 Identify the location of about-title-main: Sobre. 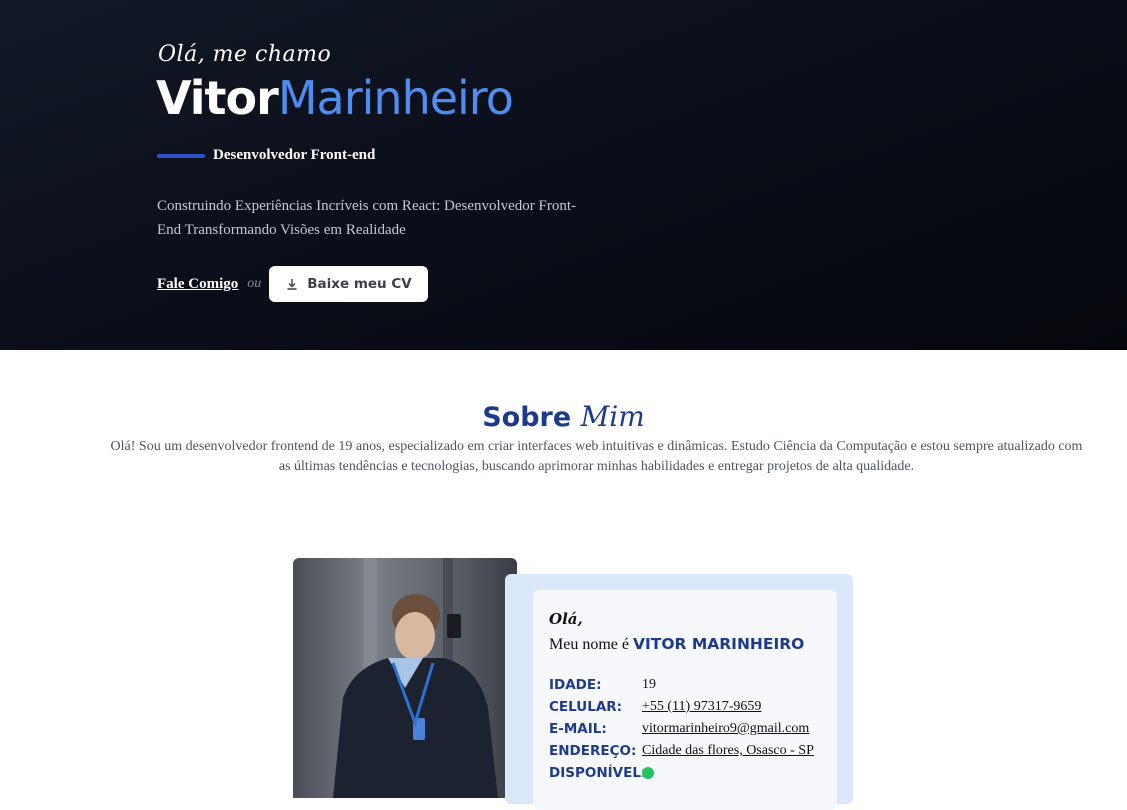
(527, 417).